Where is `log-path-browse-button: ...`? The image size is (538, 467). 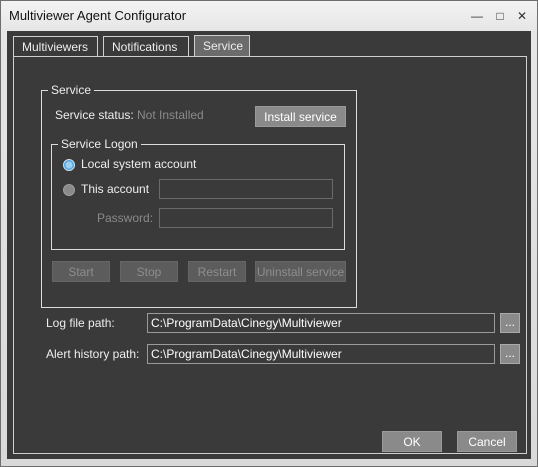 log-path-browse-button: ... is located at coordinates (510, 323).